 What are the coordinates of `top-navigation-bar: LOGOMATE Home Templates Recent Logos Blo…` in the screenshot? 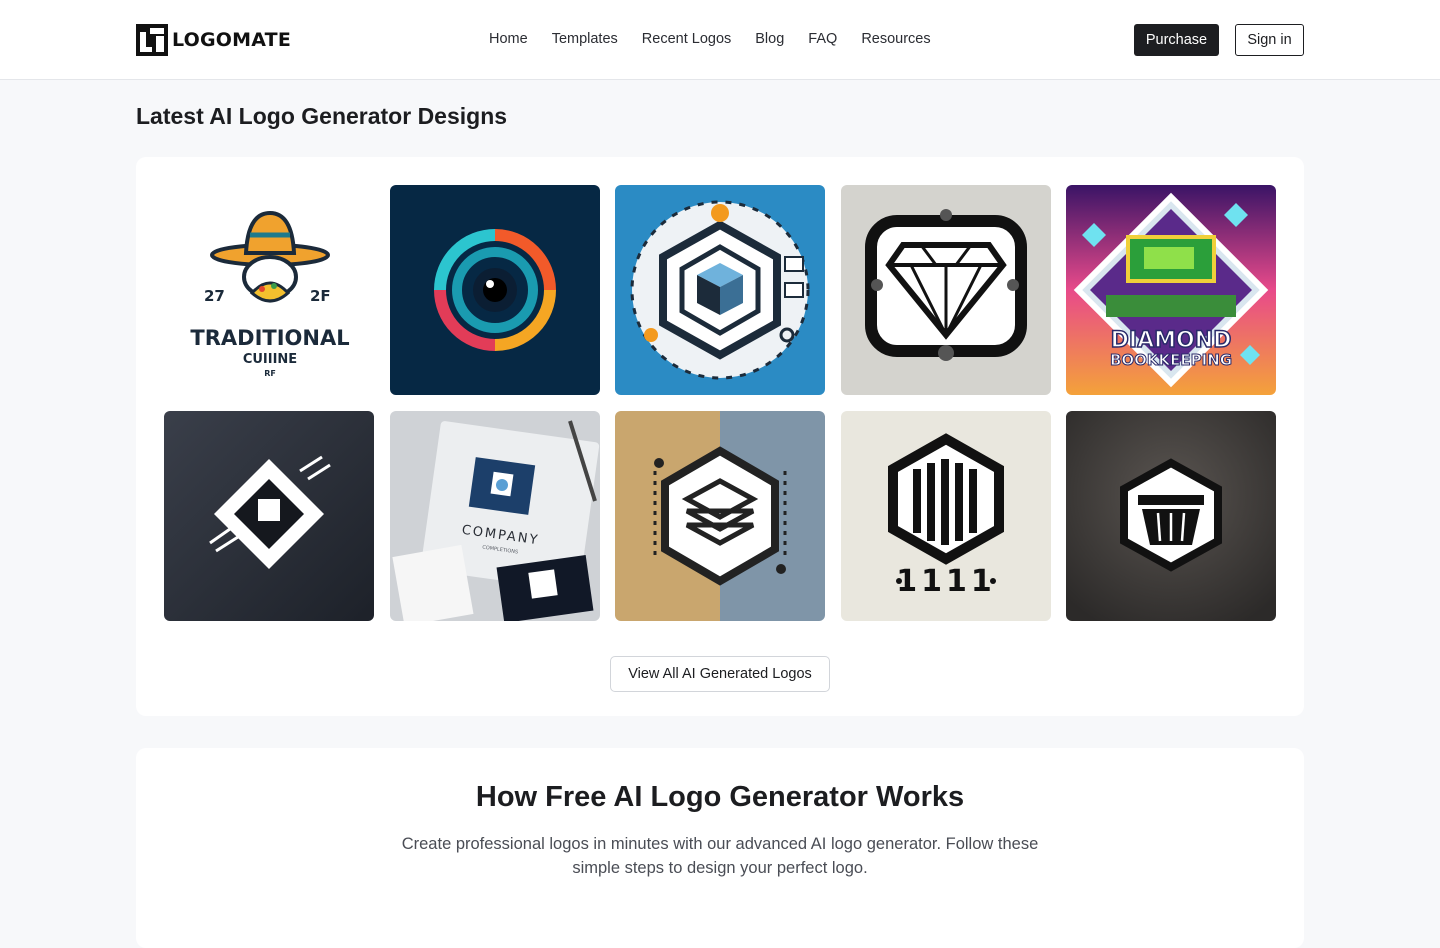 It's located at (720, 40).